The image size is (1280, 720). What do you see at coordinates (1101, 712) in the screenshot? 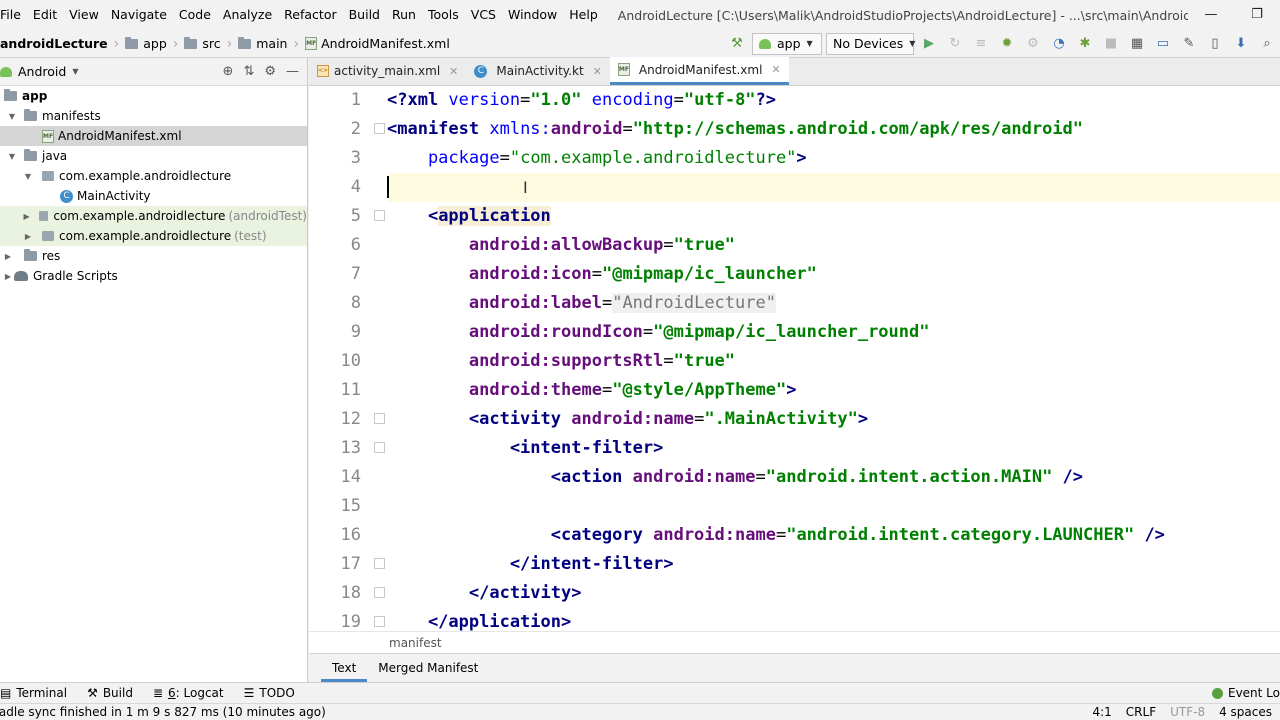
I see `caret-position: 4:1` at bounding box center [1101, 712].